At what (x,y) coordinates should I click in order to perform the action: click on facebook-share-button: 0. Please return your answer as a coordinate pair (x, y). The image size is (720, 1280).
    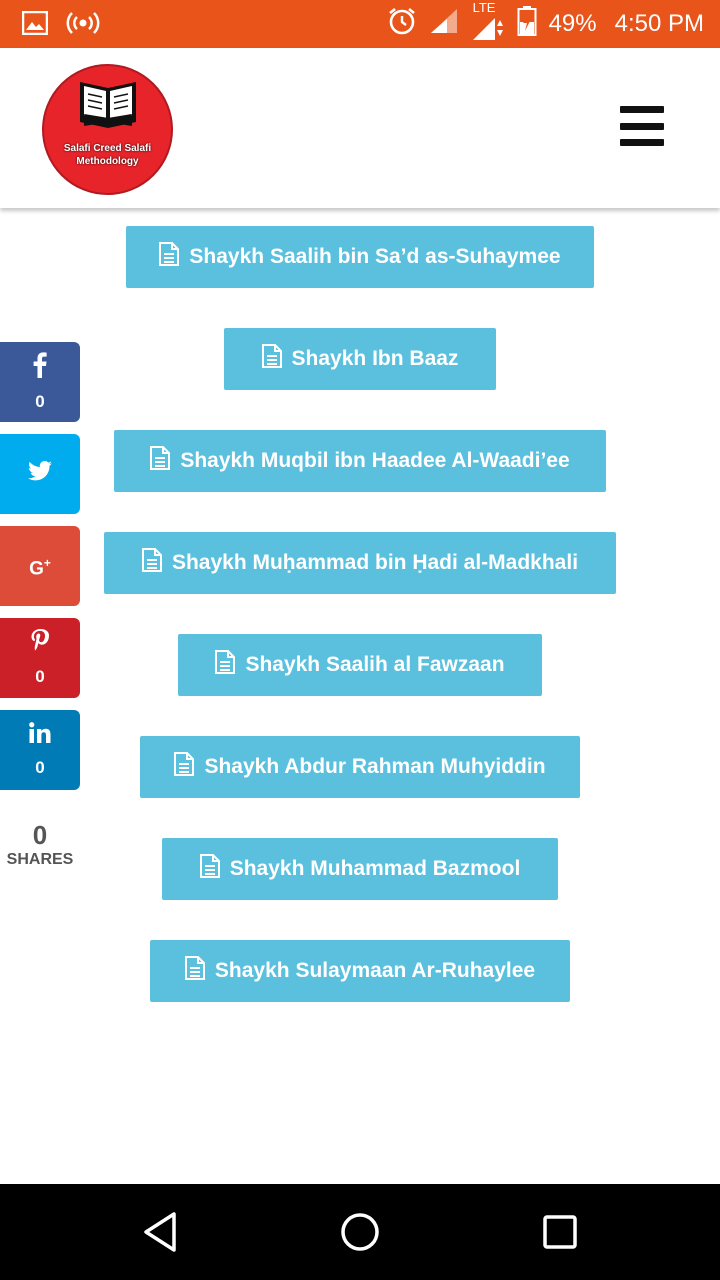
    Looking at the image, I should click on (40, 382).